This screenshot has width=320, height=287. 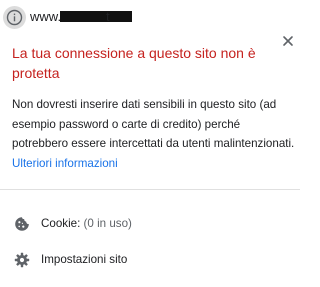 What do you see at coordinates (150, 189) in the screenshot?
I see `divider` at bounding box center [150, 189].